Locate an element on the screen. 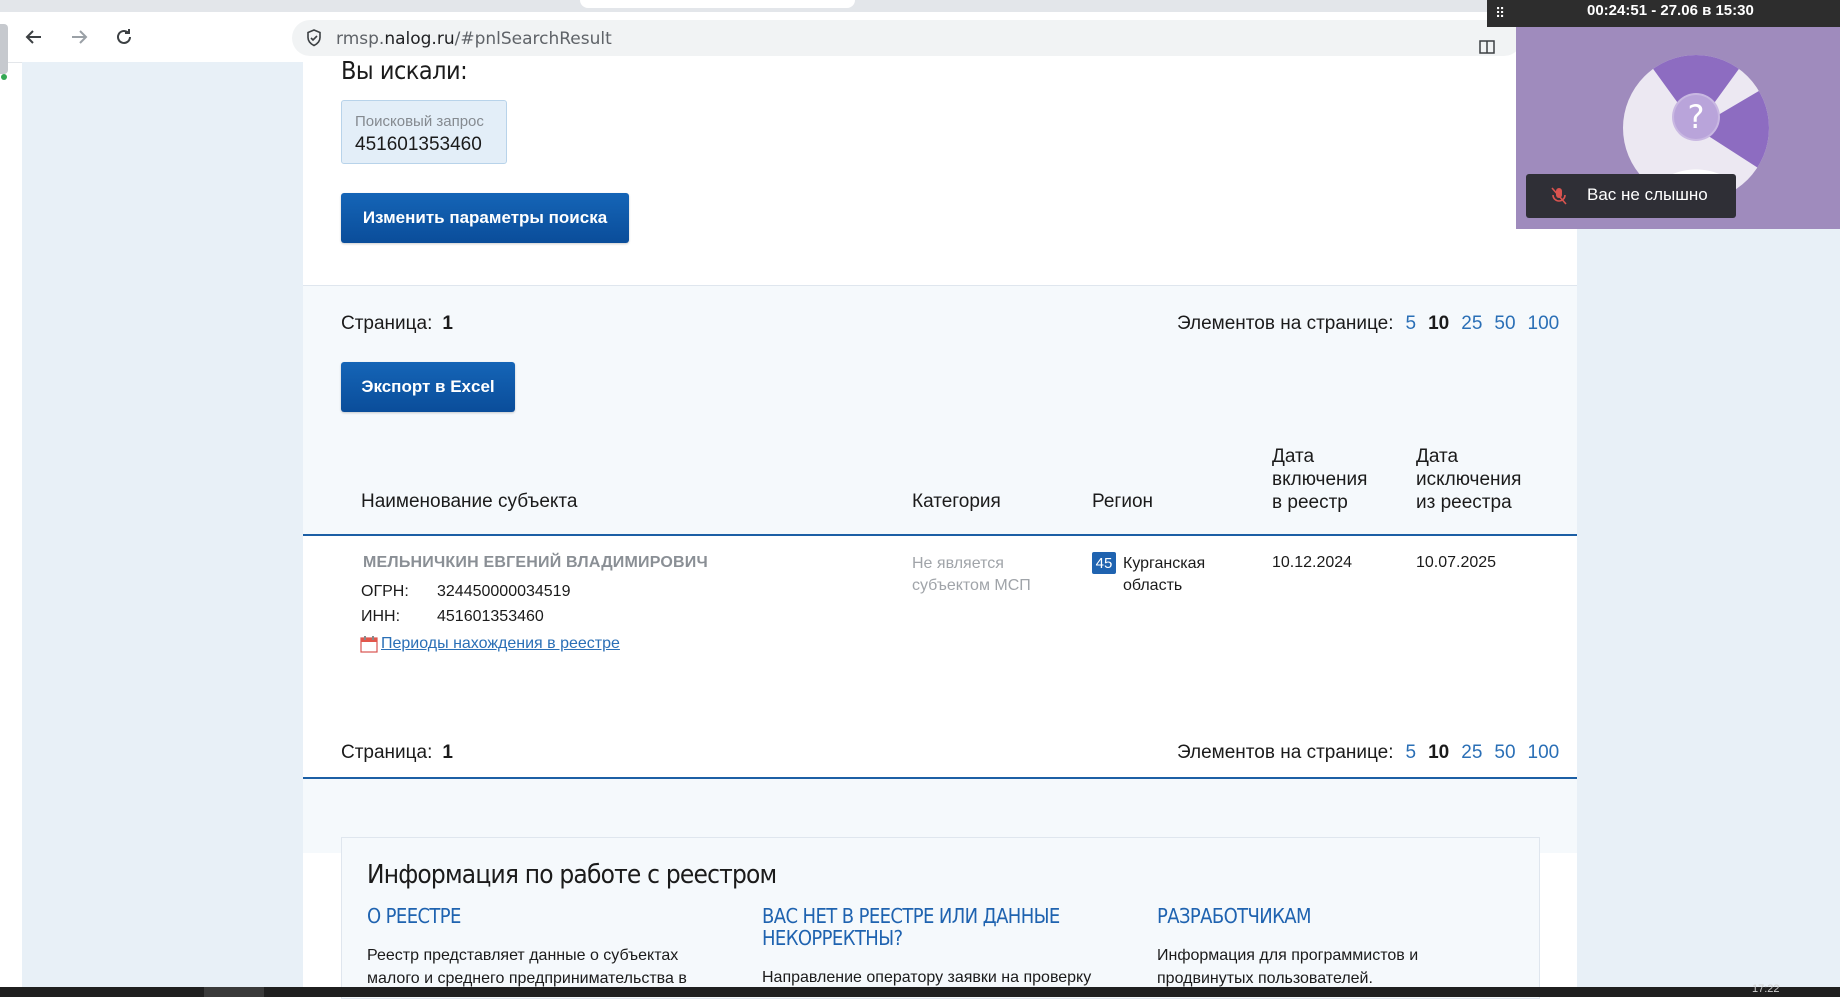 Image resolution: width=1840 pixels, height=999 pixels. developers-text-1: Информация для программистов и is located at coordinates (1288, 955).